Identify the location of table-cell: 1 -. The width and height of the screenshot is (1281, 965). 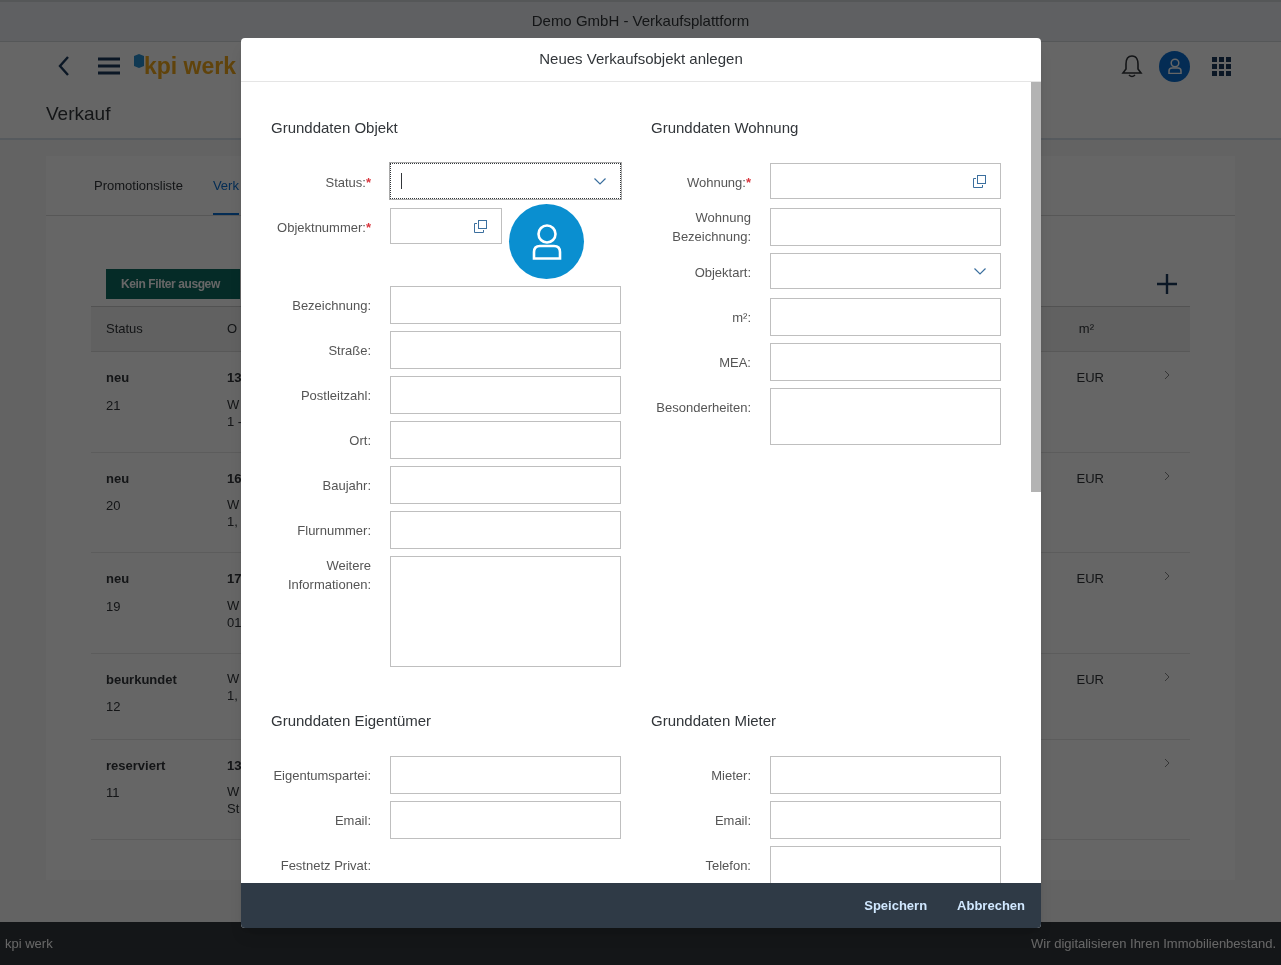
(235, 421).